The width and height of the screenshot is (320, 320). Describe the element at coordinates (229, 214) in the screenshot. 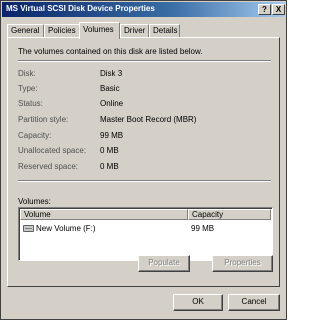

I see `column-header-capacity: Capacity` at that location.